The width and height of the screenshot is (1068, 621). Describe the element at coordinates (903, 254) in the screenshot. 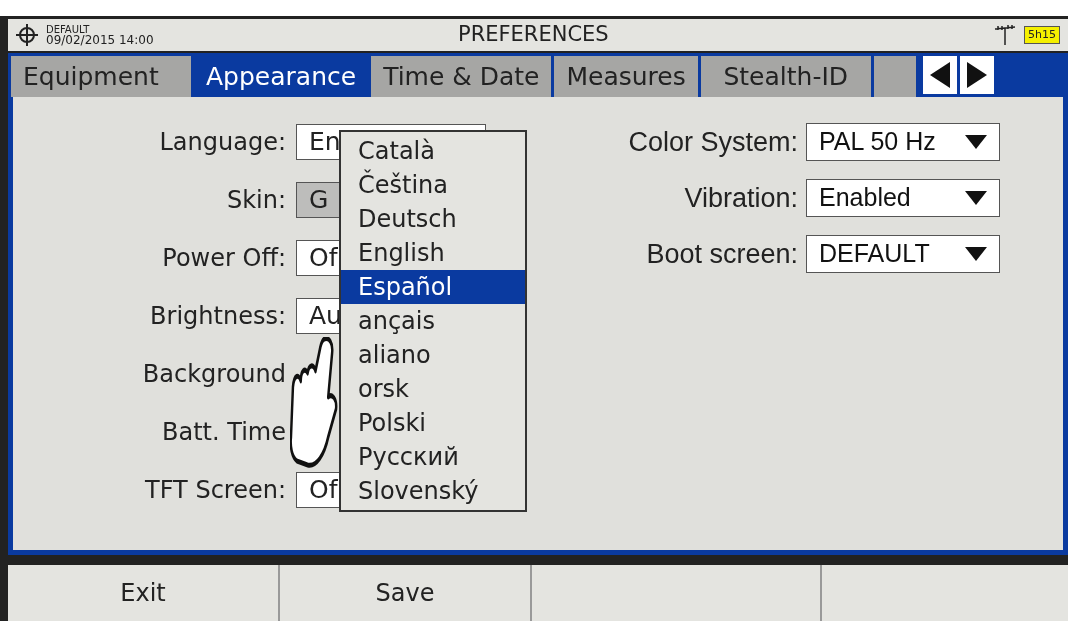

I see `select-field: DEFAULT` at that location.